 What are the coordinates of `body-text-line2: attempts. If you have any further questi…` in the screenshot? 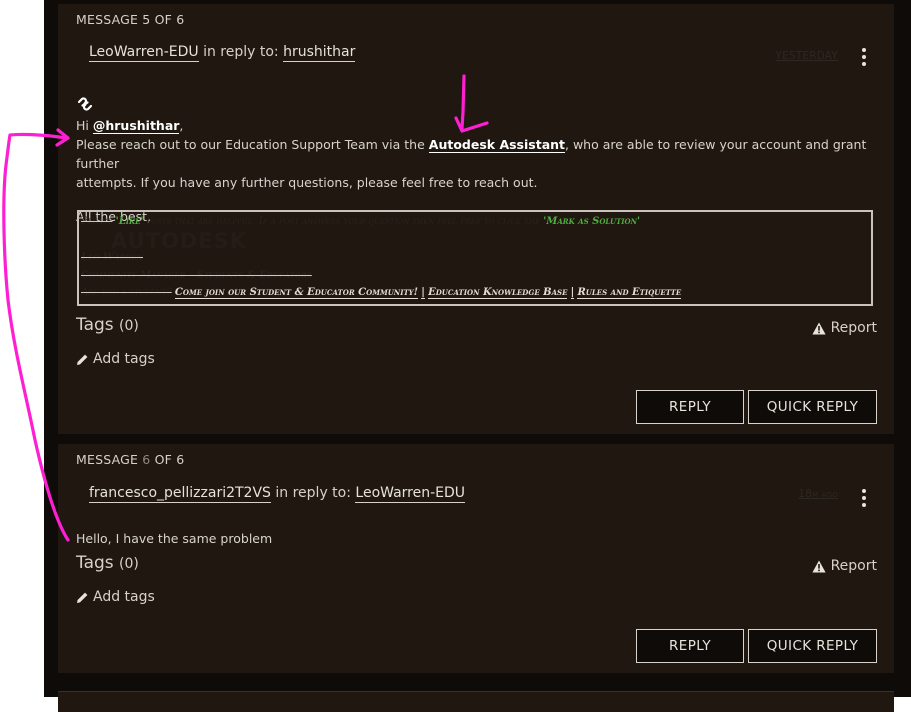 It's located at (307, 182).